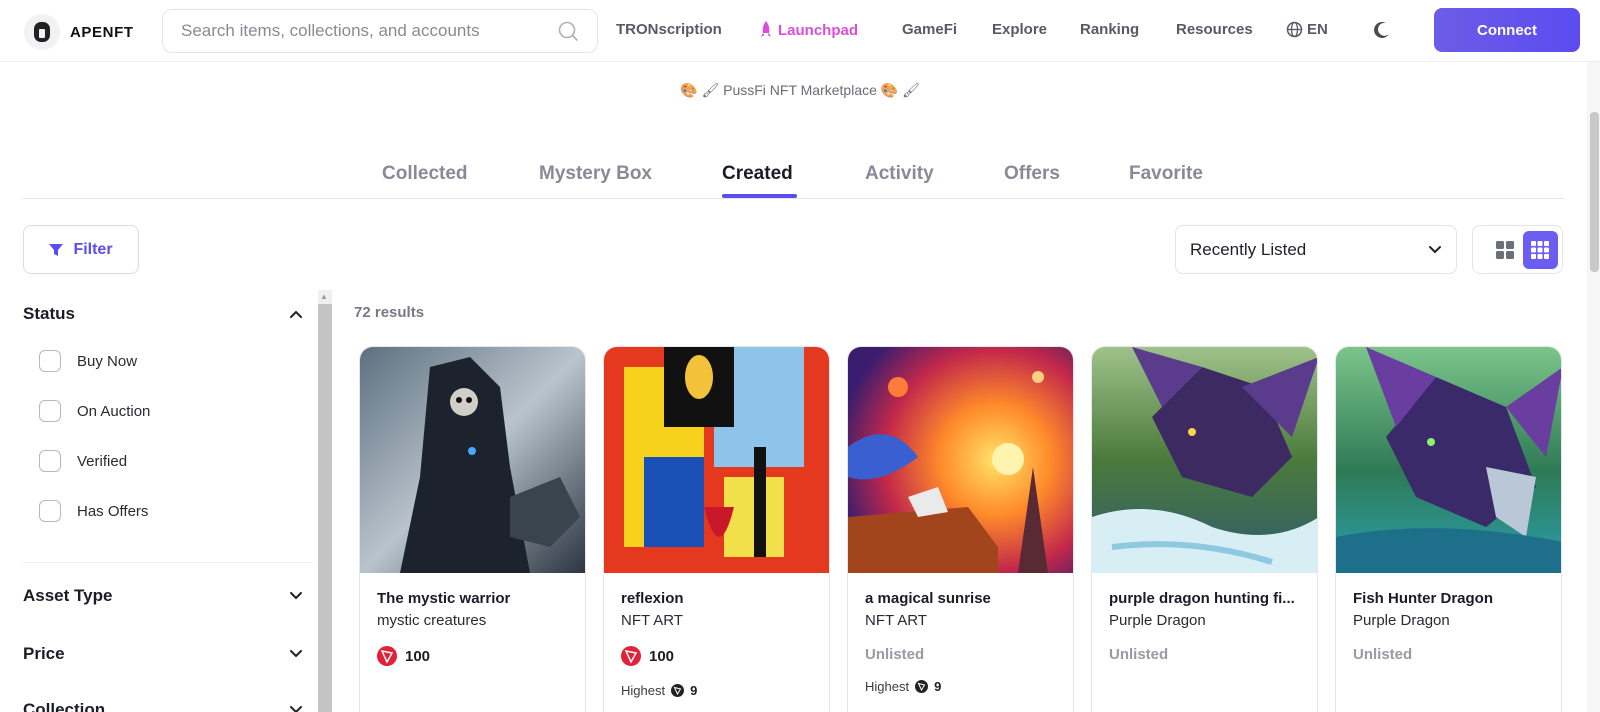 The width and height of the screenshot is (1600, 712). What do you see at coordinates (759, 196) in the screenshot?
I see `active-tab-indicator` at bounding box center [759, 196].